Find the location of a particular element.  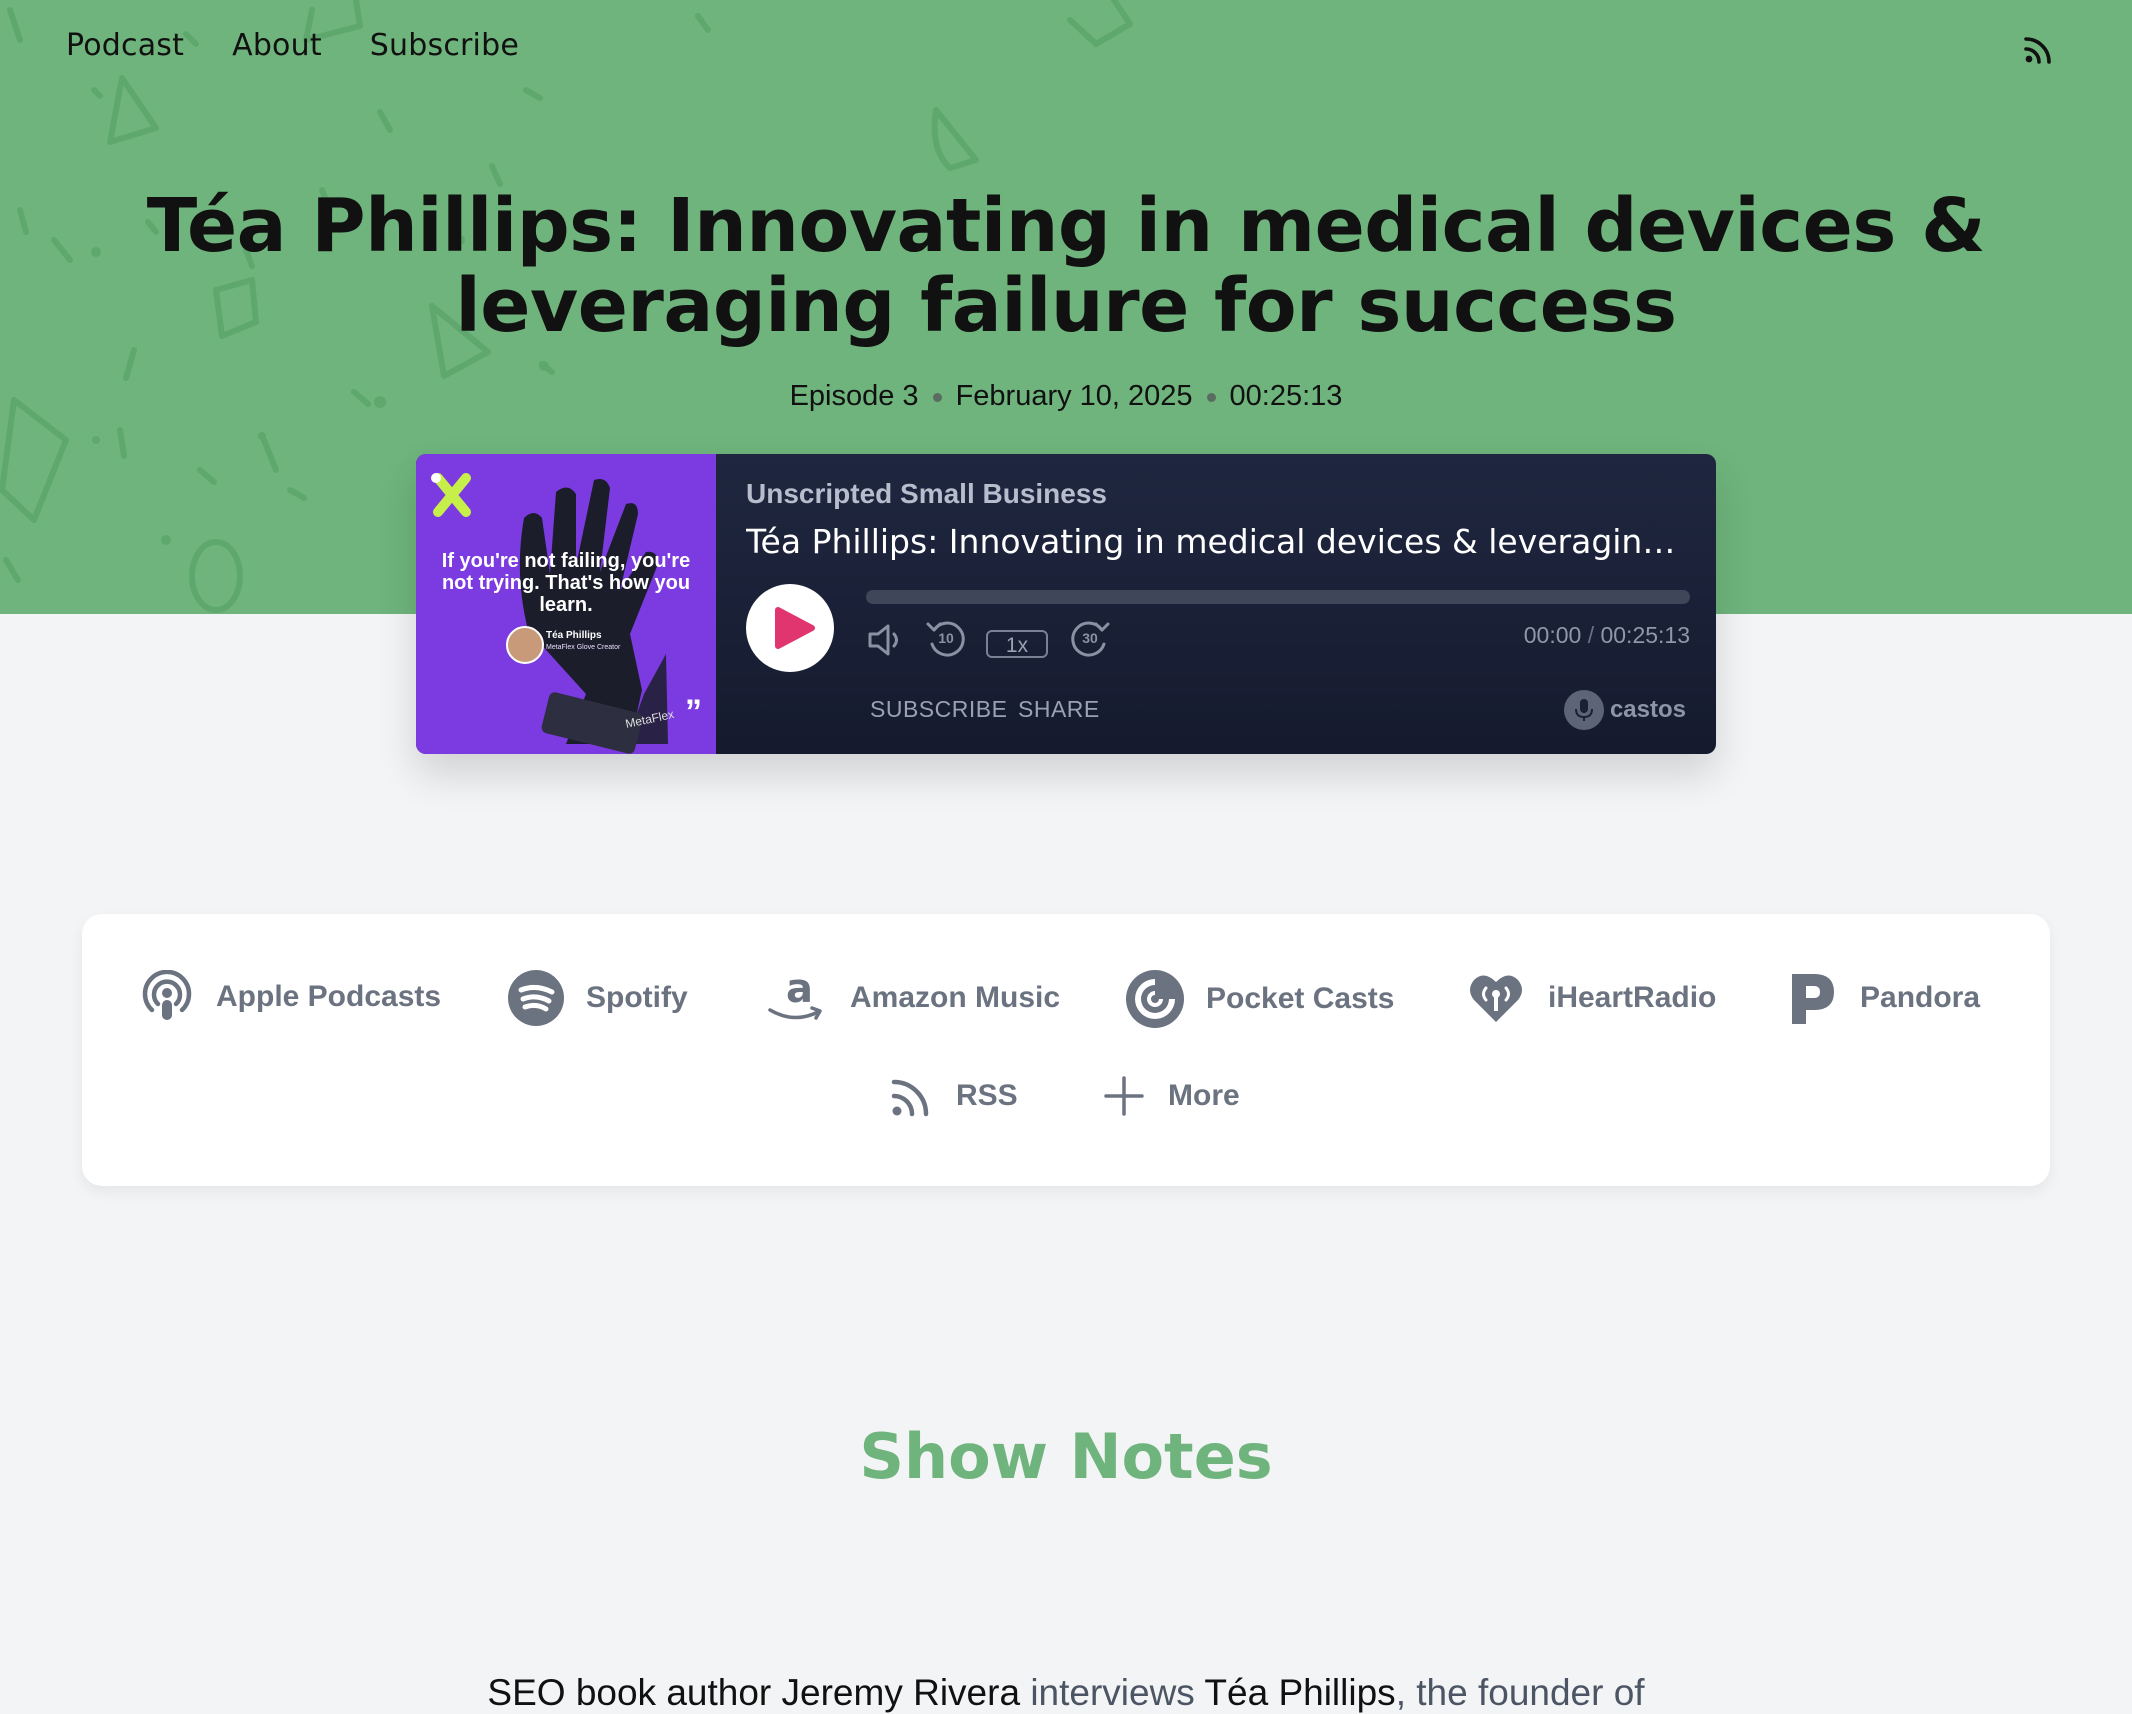

episode-meta: Episode 3 February 10, 2025 00:25:13 is located at coordinates (1066, 396).